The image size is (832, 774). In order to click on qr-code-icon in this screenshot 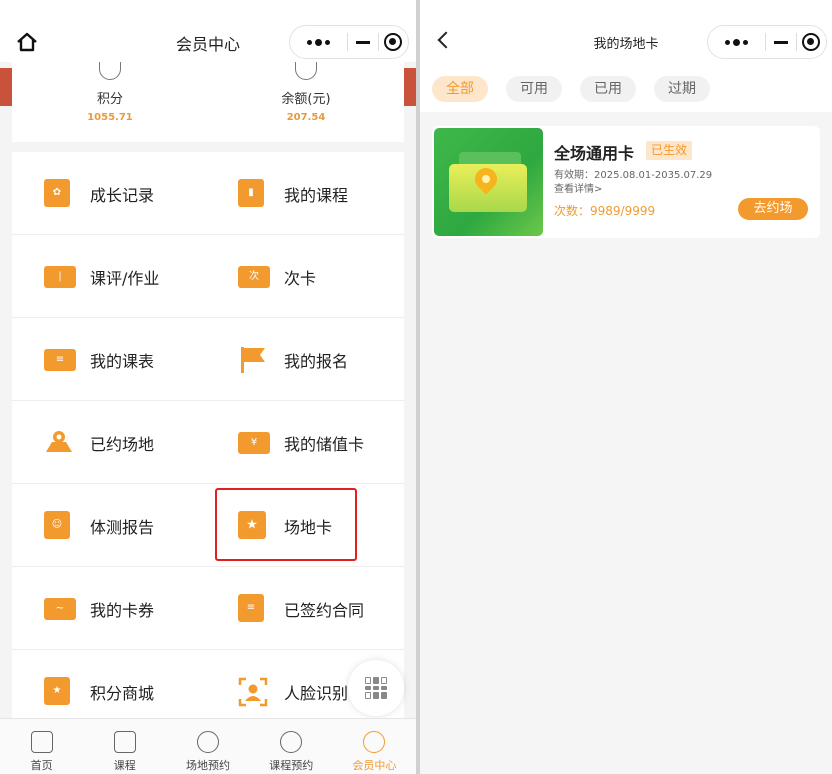, I will do `click(376, 688)`.